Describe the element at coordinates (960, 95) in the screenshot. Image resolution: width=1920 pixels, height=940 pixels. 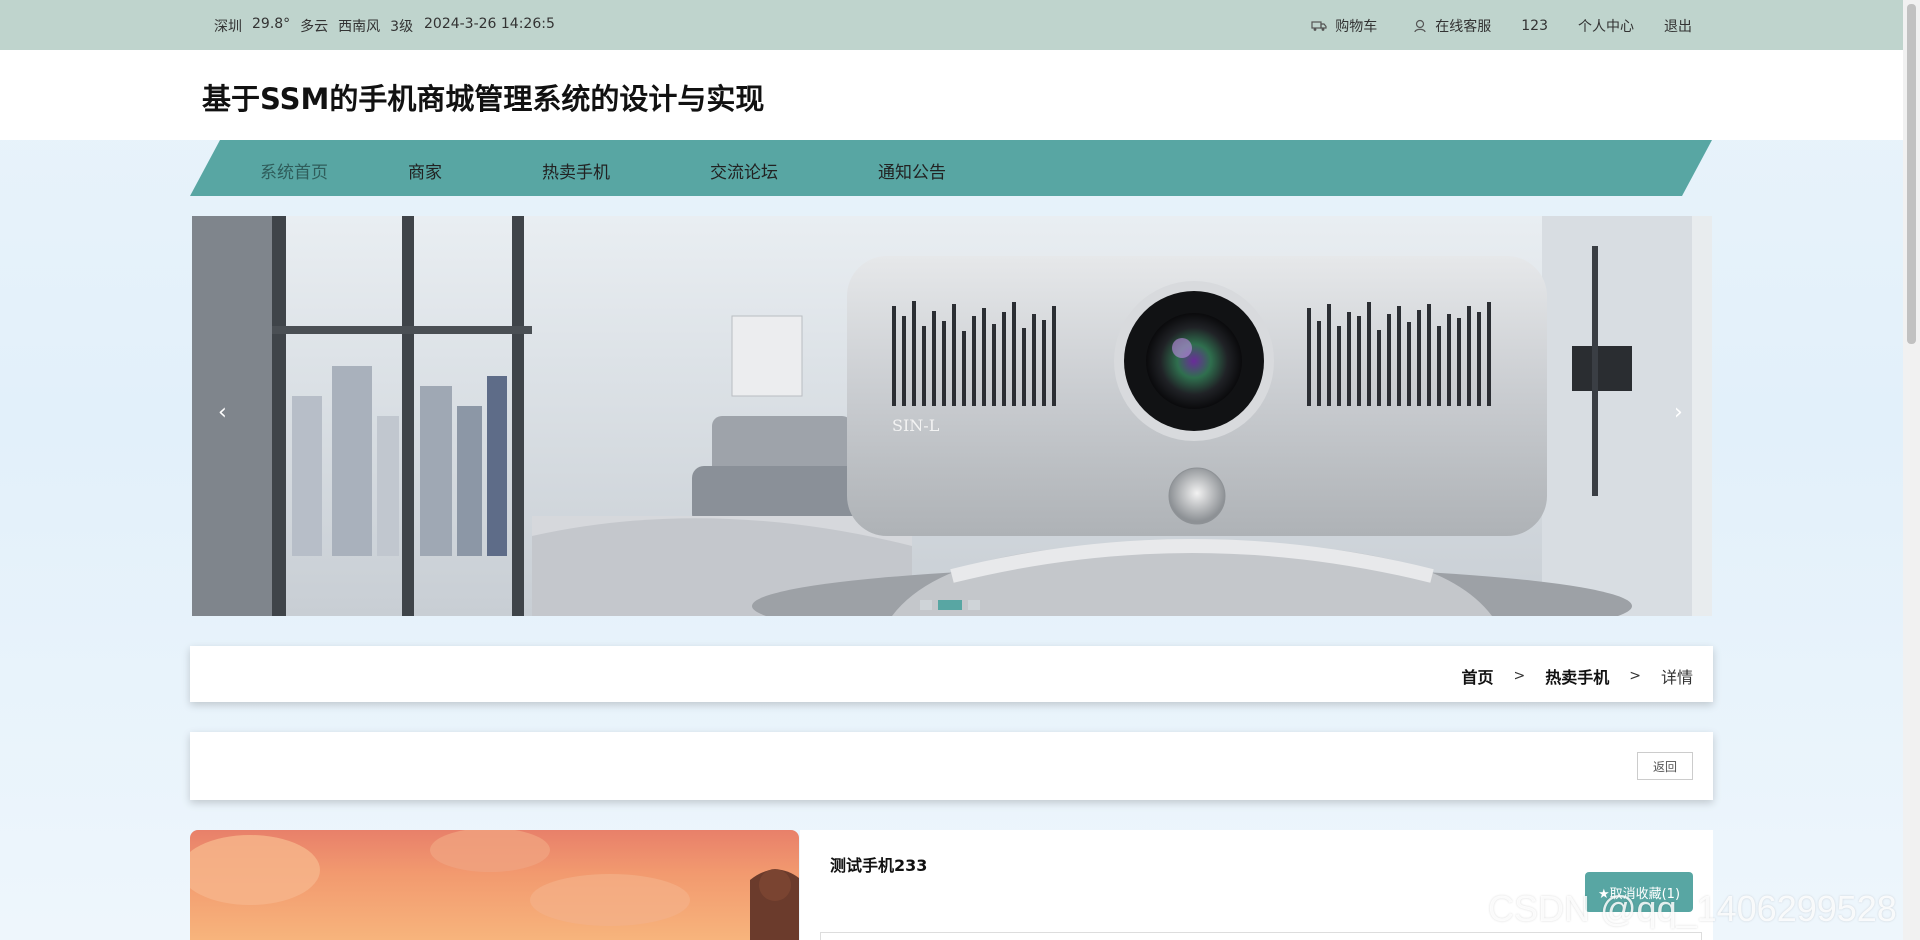
I see `site-header: 基于SSM的手机商城管理系统的设计与实现` at that location.